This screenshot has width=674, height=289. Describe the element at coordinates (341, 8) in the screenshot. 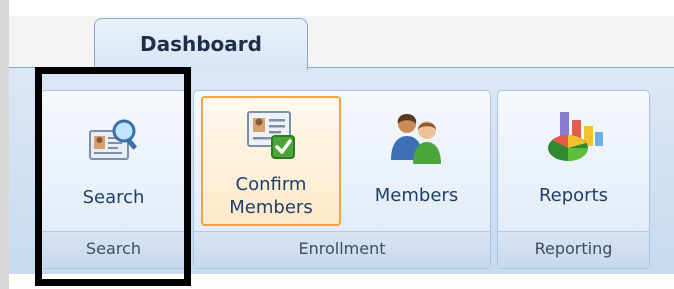

I see `top-strip` at that location.